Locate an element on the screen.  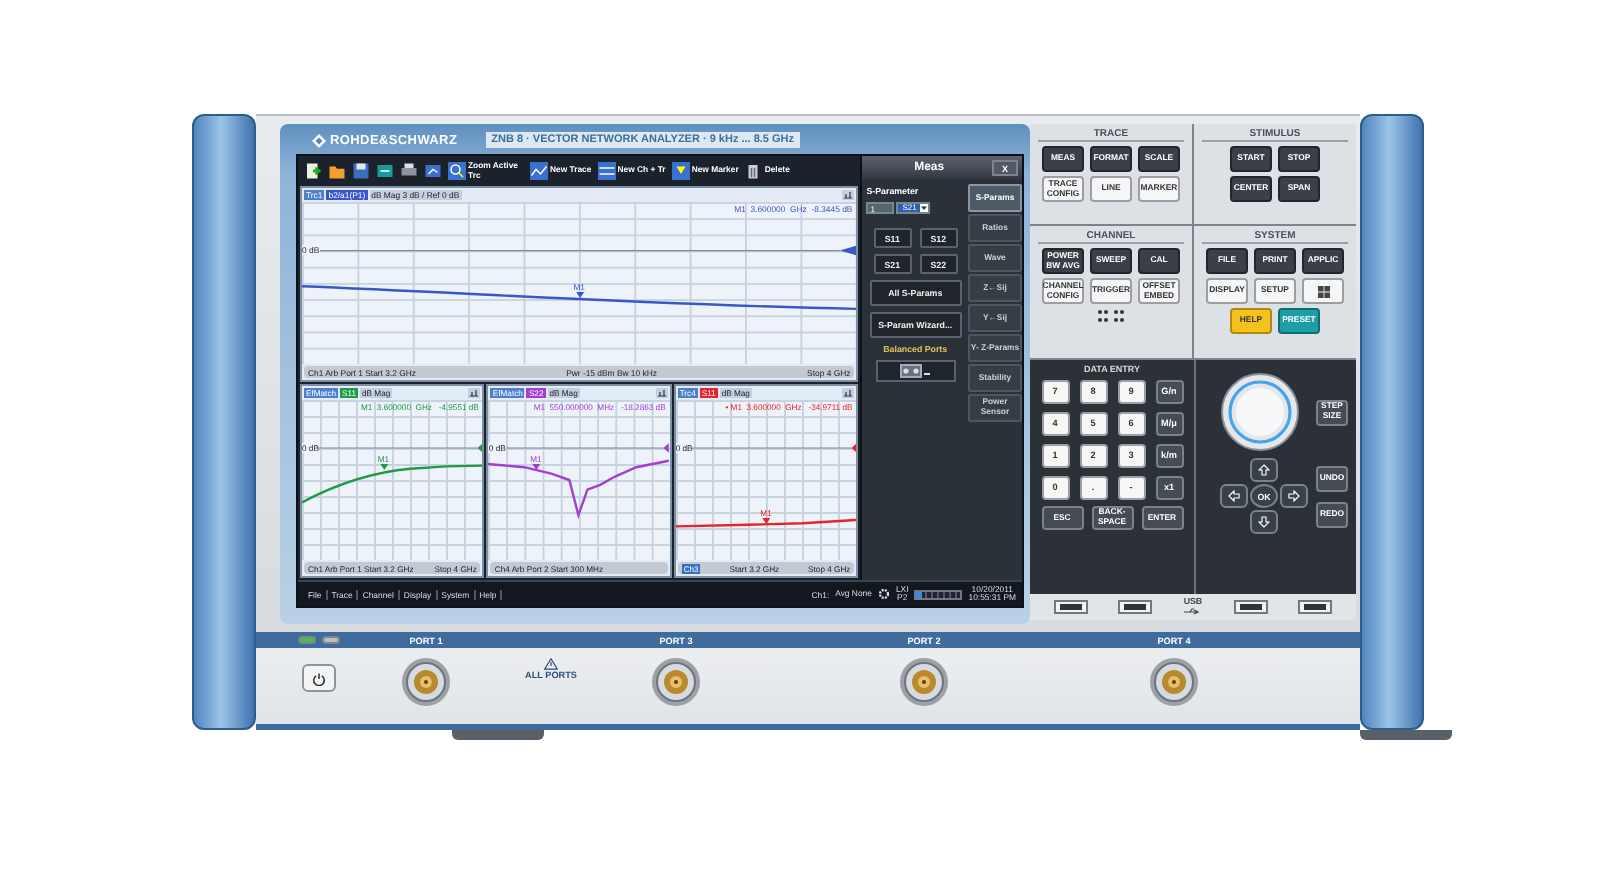
window-grid-icon is located at coordinates (1323, 291).